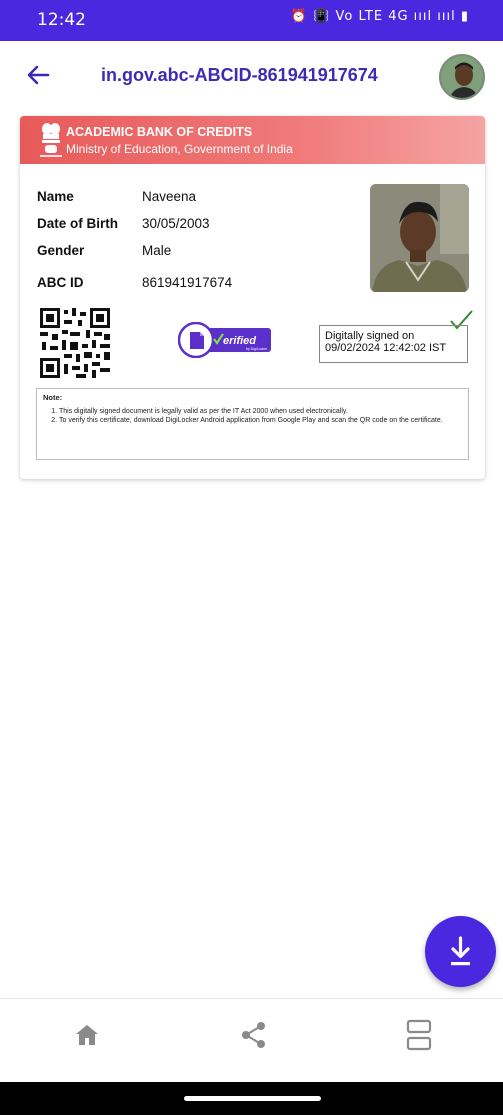  I want to click on field-value-gender: Male, so click(157, 250).